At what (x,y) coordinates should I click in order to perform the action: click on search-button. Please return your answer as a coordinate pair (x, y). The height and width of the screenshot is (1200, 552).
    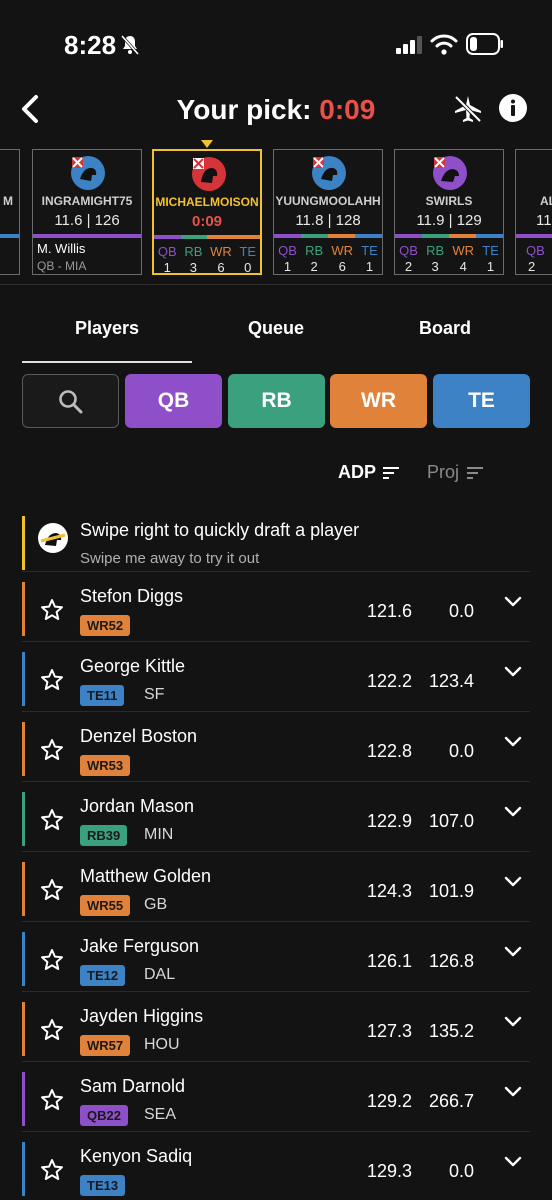
    Looking at the image, I should click on (70, 401).